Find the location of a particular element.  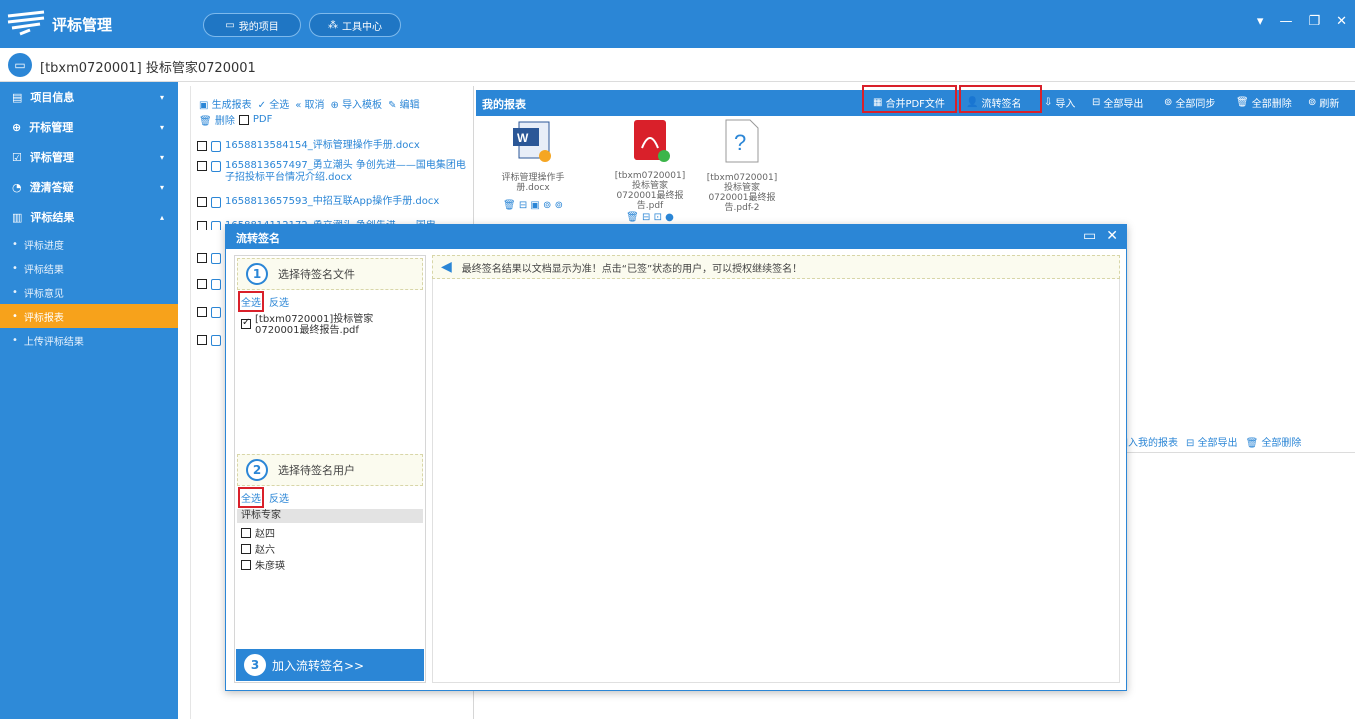

word-file-icon: W is located at coordinates (532, 141).